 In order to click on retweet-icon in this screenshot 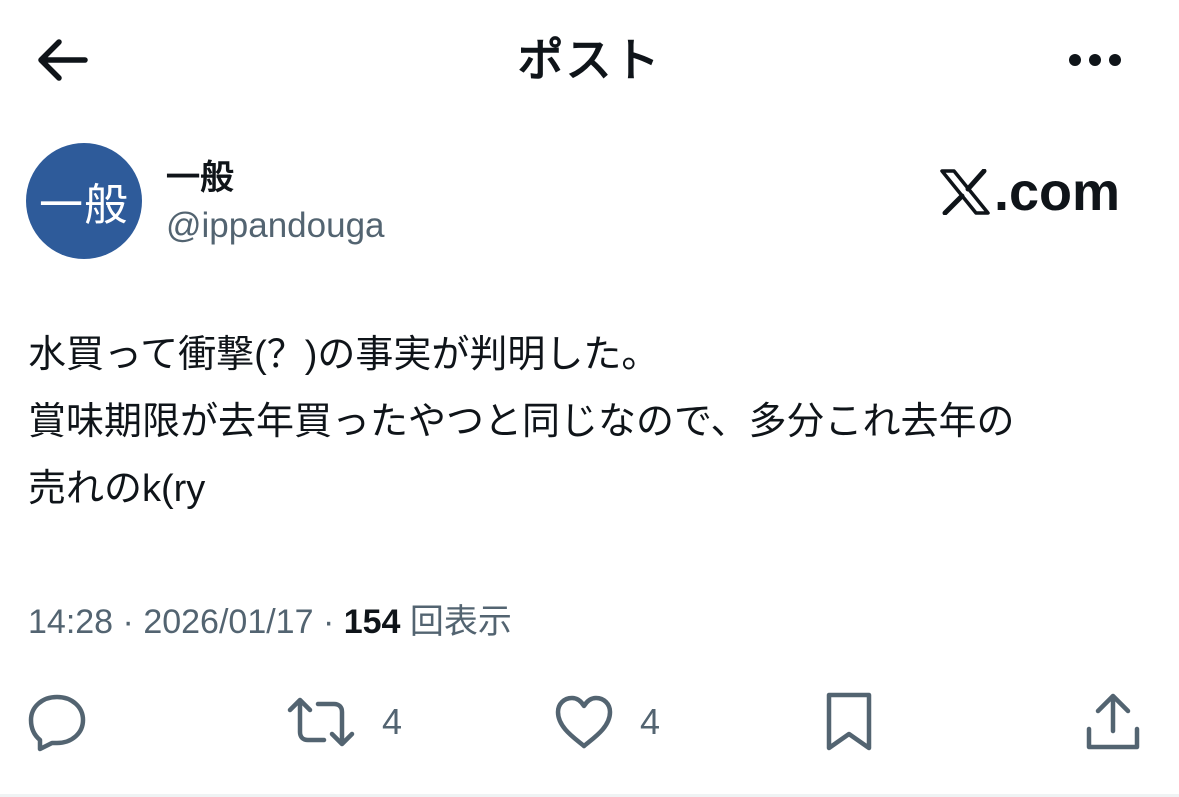, I will do `click(321, 722)`.